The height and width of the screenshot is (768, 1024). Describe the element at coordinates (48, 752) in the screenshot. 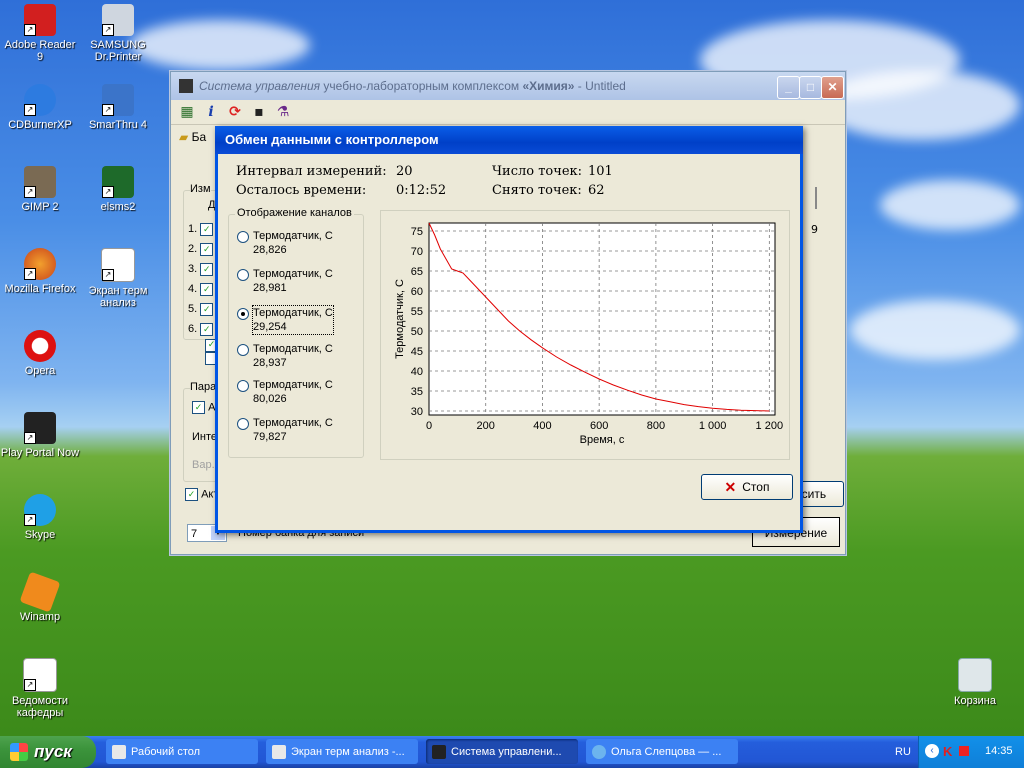

I see `start-button: пуск` at that location.